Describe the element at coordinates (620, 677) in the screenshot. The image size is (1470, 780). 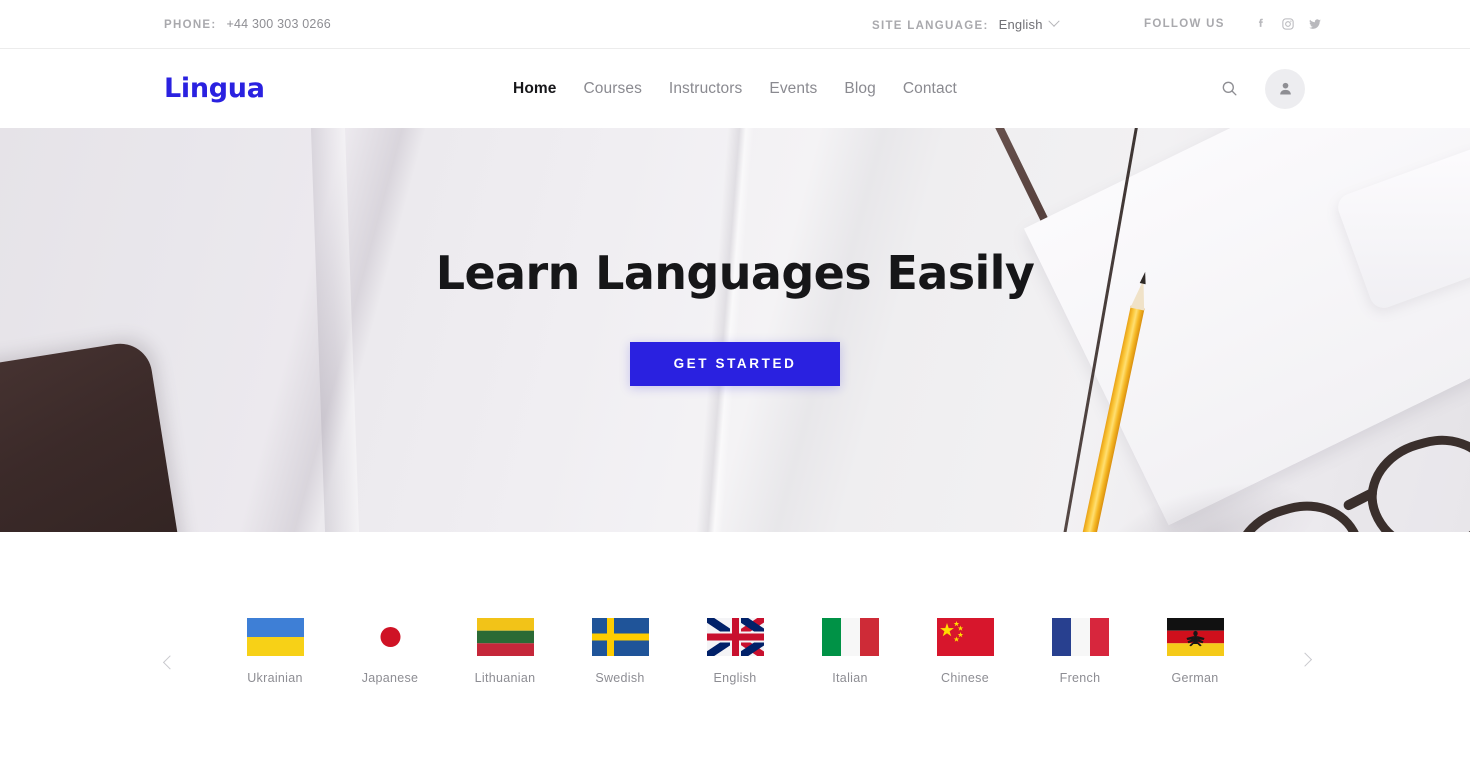
I see `language-label: Swedish` at that location.